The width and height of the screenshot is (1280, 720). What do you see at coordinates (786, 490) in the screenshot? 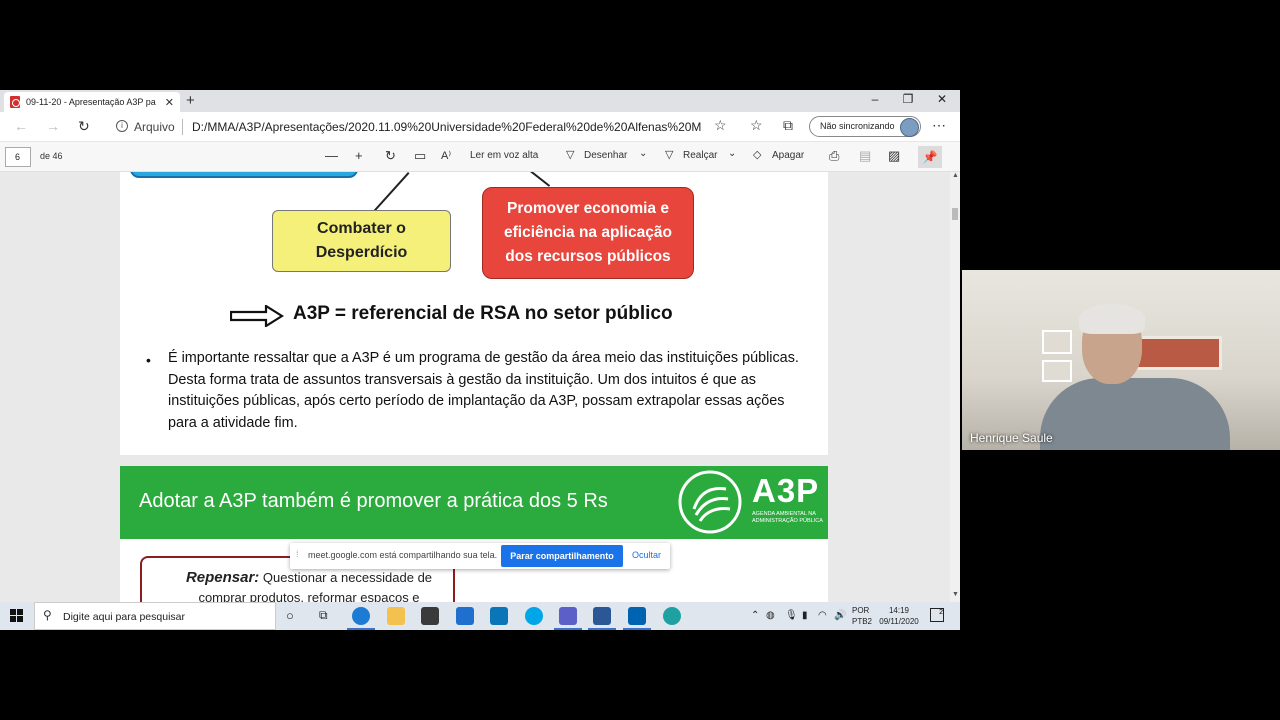
I see `logo-text: A3P` at bounding box center [786, 490].